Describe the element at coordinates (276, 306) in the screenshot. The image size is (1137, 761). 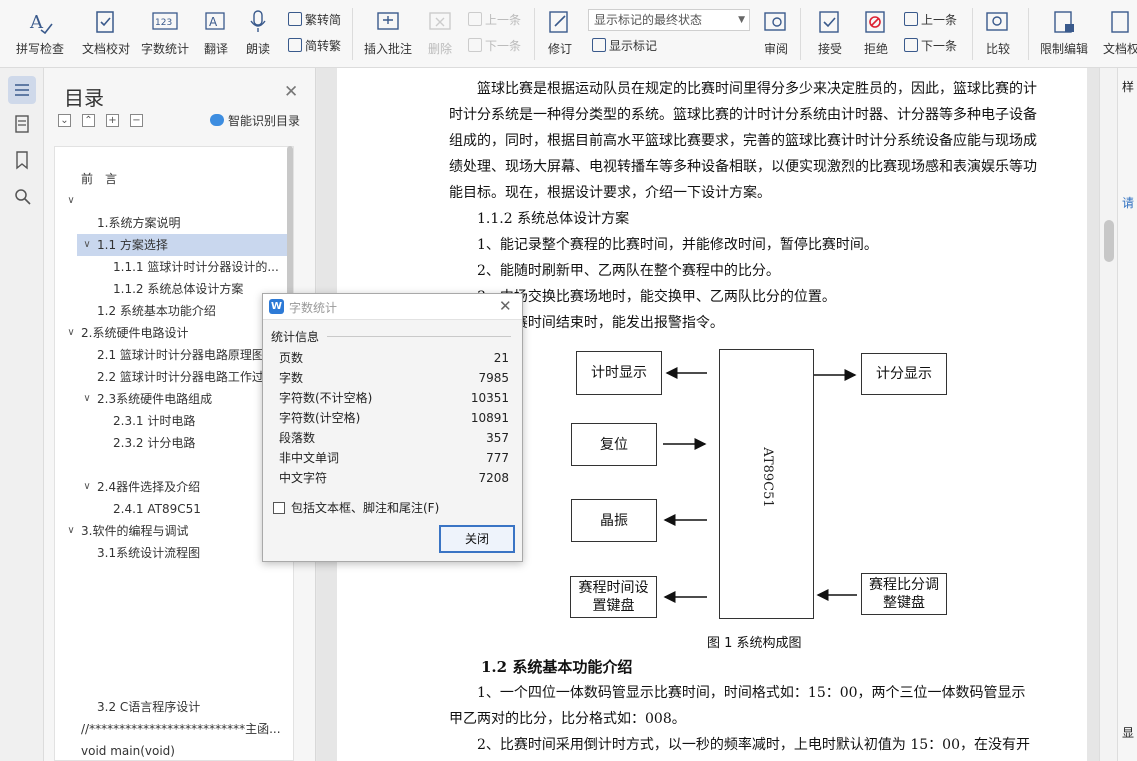
I see `app-icon: W` at that location.